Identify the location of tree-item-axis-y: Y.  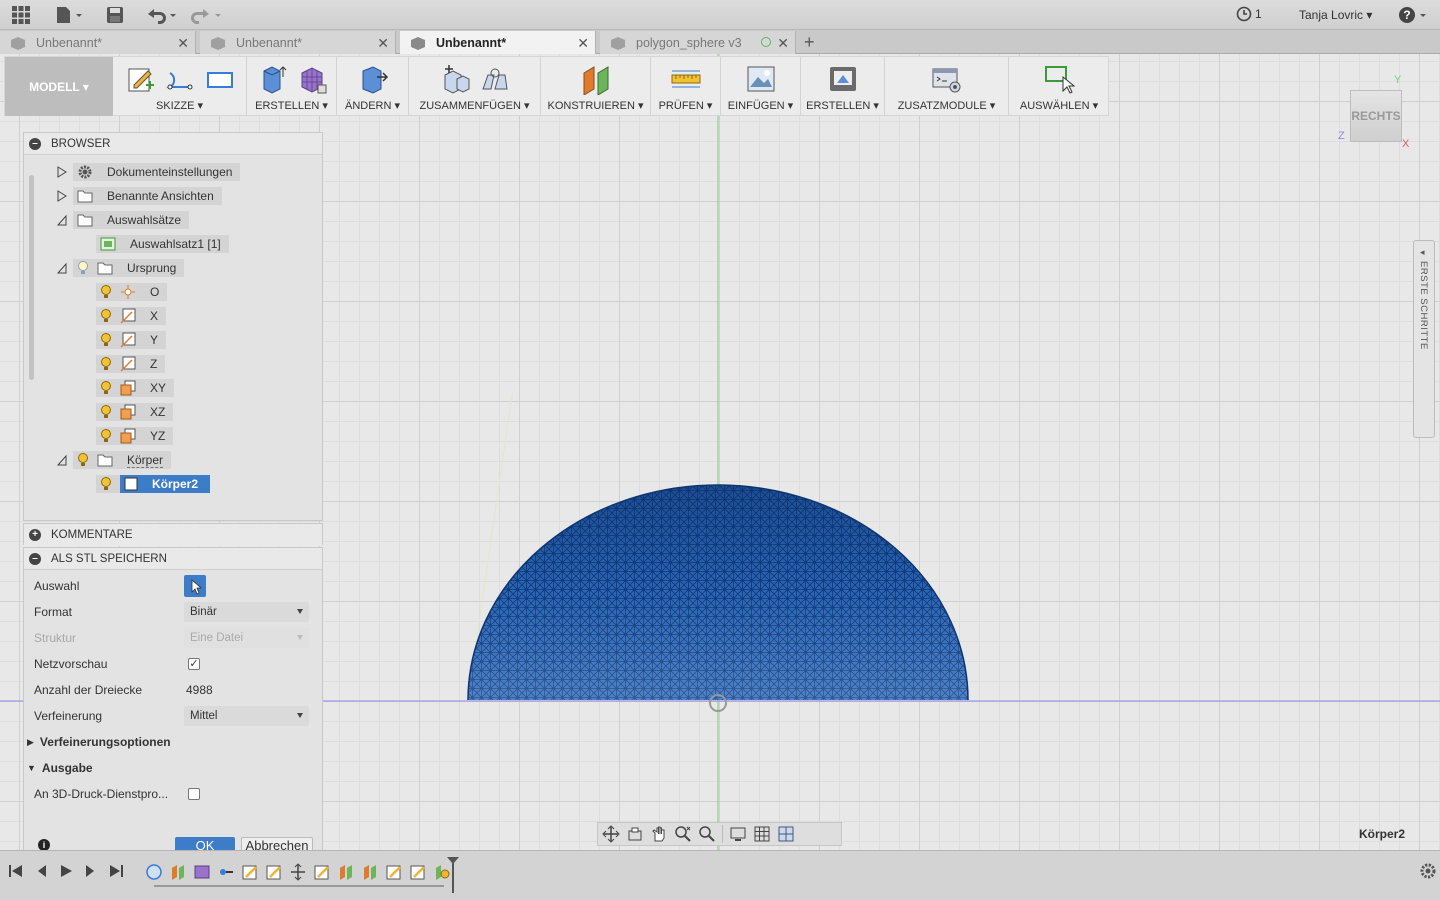
(131, 340).